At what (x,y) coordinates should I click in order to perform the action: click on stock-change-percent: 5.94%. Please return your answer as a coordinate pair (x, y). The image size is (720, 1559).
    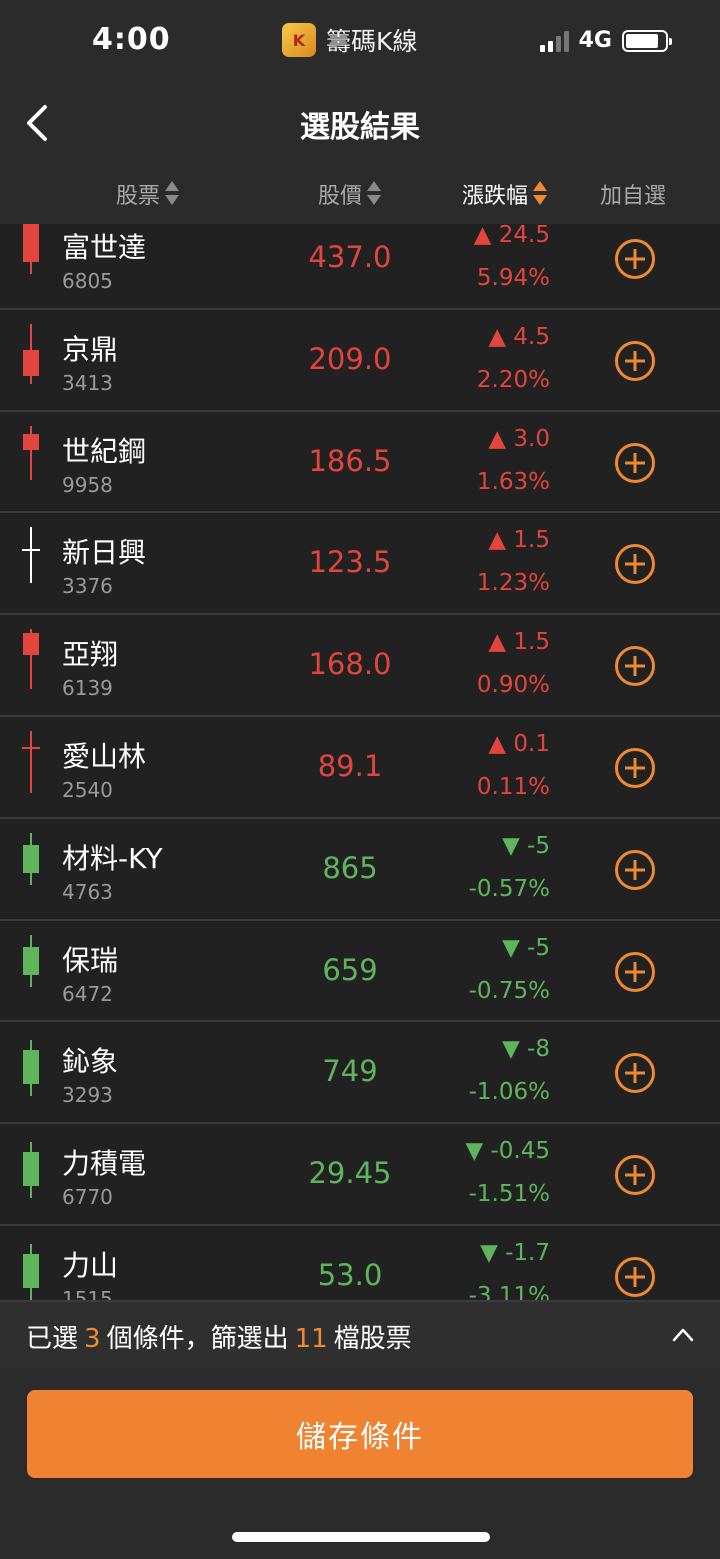
    Looking at the image, I should click on (513, 278).